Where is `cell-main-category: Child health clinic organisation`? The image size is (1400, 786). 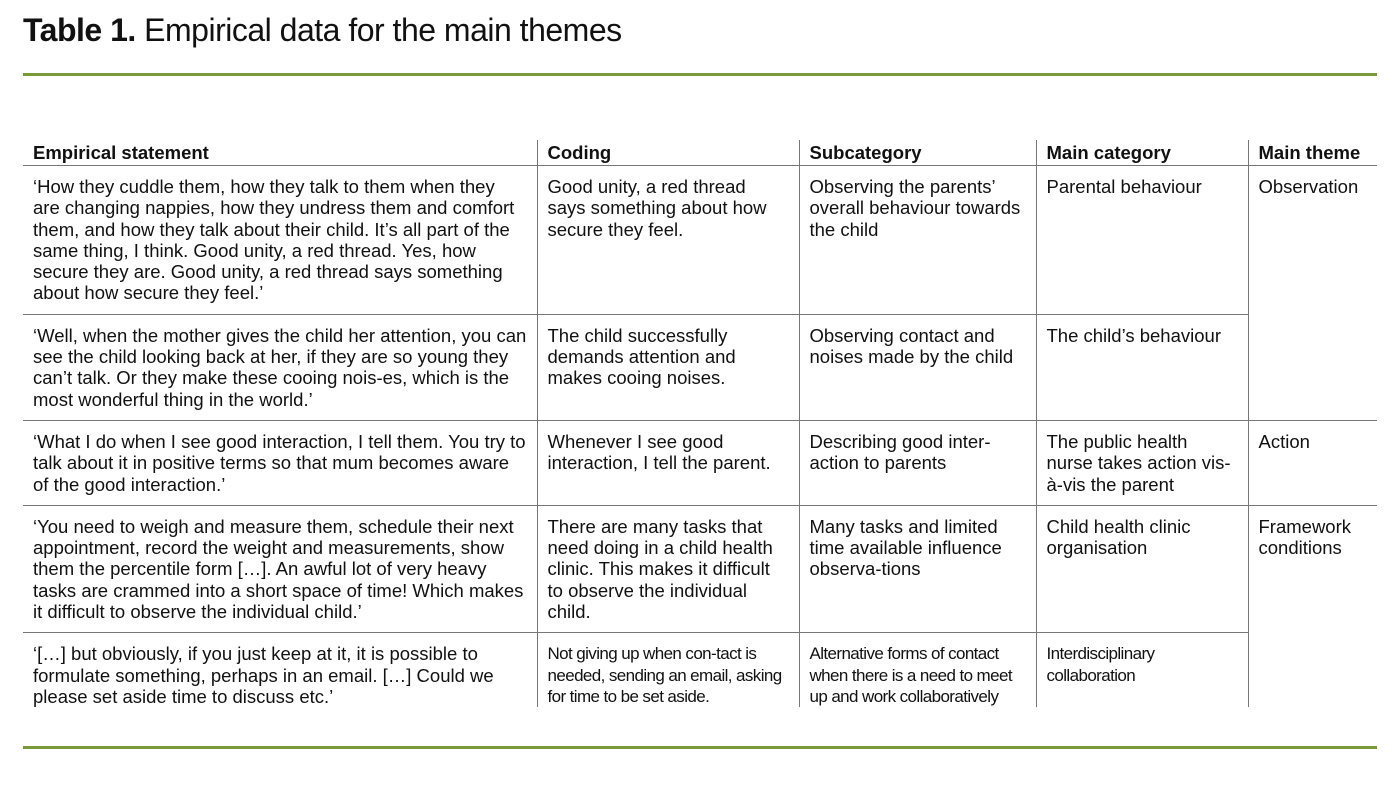 cell-main-category: Child health clinic organisation is located at coordinates (1141, 569).